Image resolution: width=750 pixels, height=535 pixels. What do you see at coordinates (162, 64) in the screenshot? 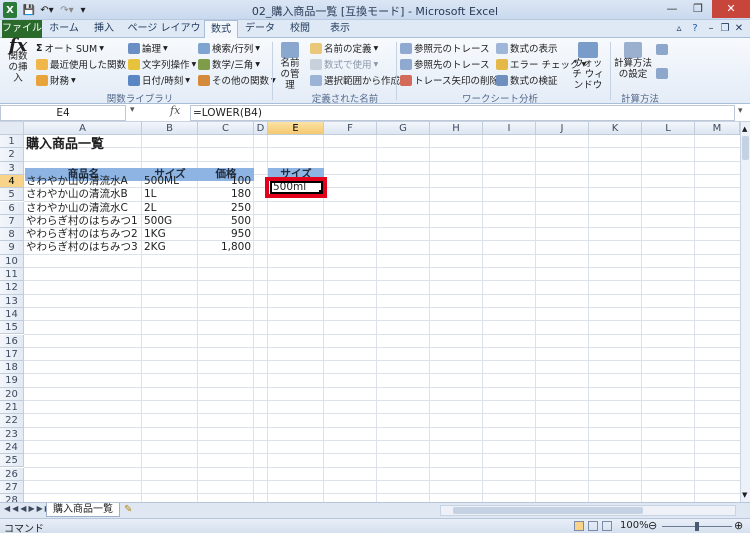
I see `text-functions-button: 文字列操作 ▾` at bounding box center [162, 64].